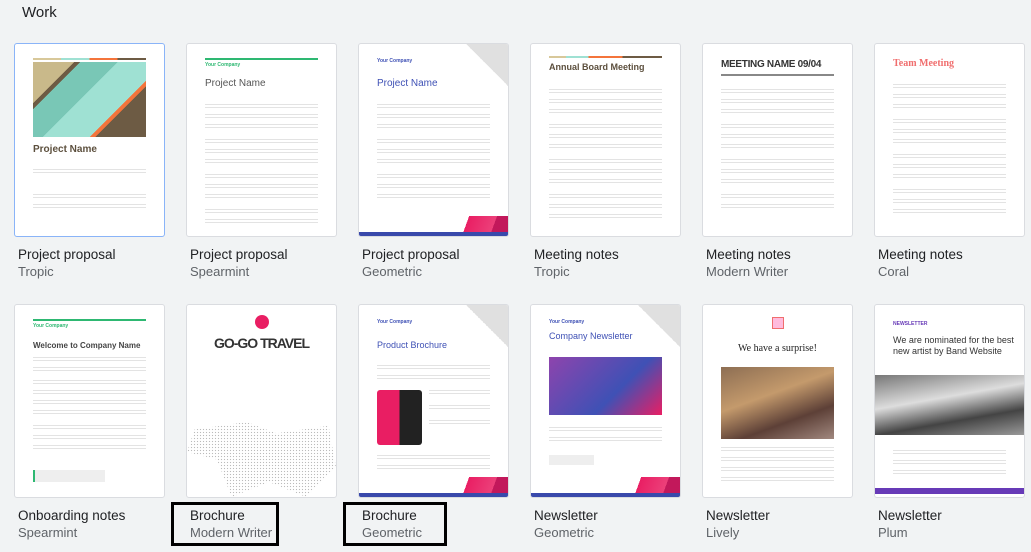 Image resolution: width=1031 pixels, height=552 pixels. What do you see at coordinates (412, 345) in the screenshot?
I see `thumb-heading: Product Brochure` at bounding box center [412, 345].